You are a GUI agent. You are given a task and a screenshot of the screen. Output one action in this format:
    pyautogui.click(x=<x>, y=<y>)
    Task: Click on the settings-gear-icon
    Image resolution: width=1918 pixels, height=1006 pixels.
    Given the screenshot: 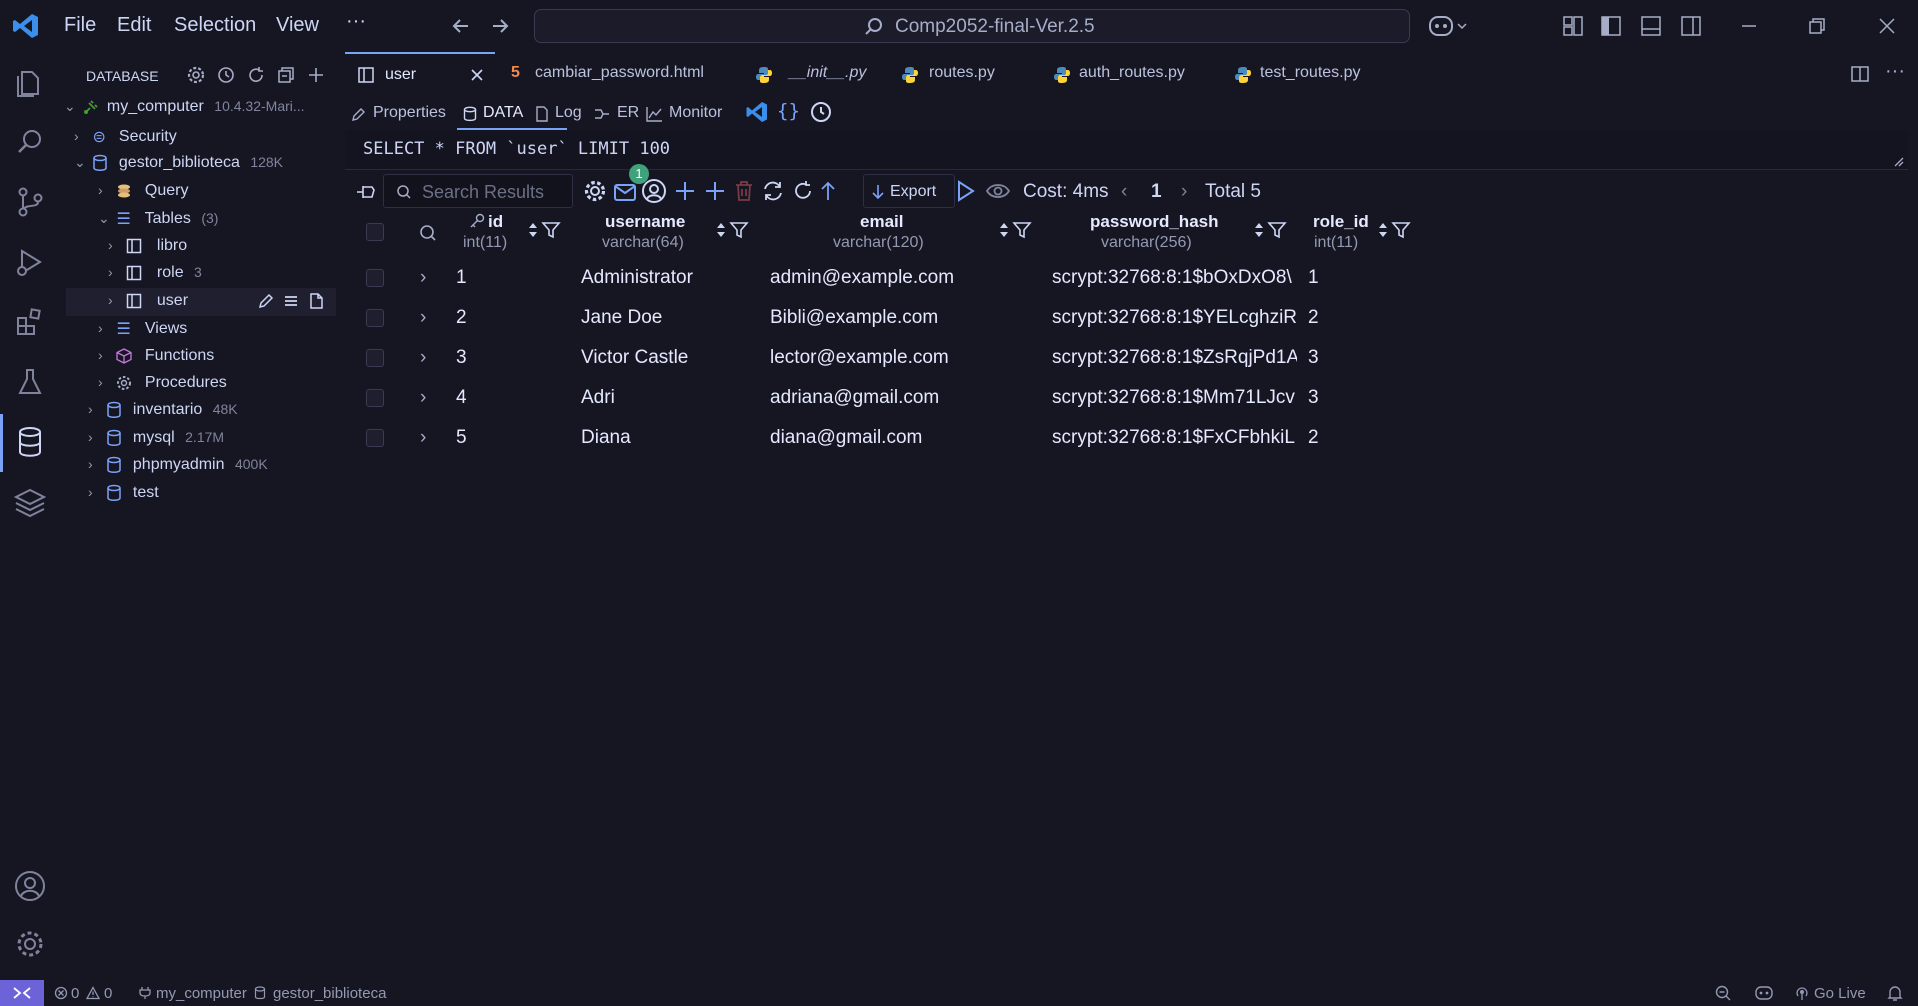 What is the action you would take?
    pyautogui.click(x=196, y=75)
    